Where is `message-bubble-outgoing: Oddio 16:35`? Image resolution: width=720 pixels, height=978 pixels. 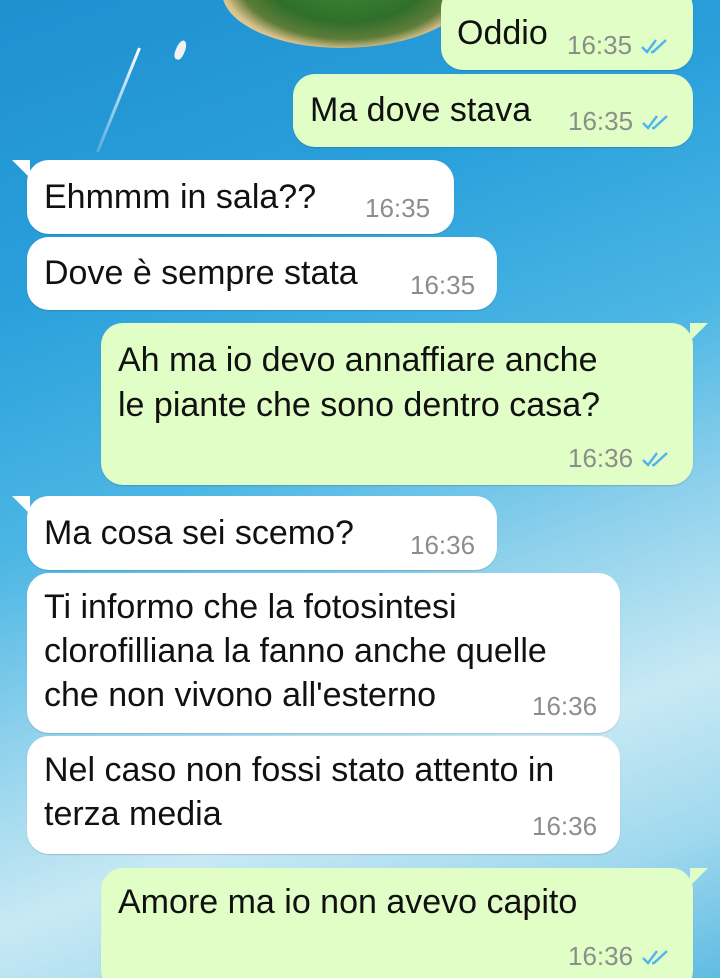 message-bubble-outgoing: Oddio 16:35 is located at coordinates (567, 35).